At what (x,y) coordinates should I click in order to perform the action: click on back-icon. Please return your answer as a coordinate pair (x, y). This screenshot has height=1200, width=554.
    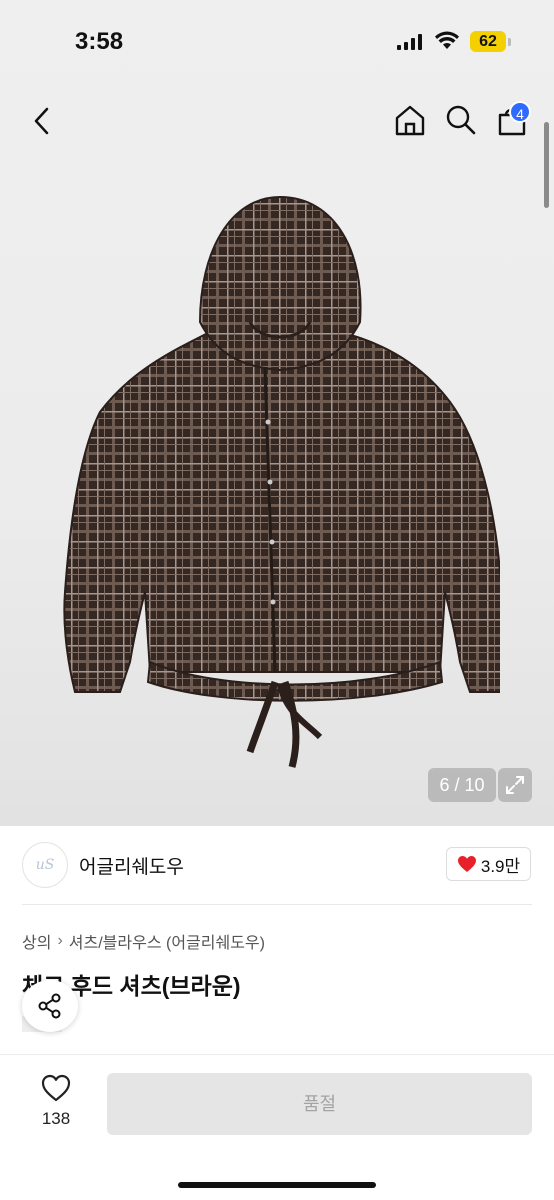
    Looking at the image, I should click on (41, 121).